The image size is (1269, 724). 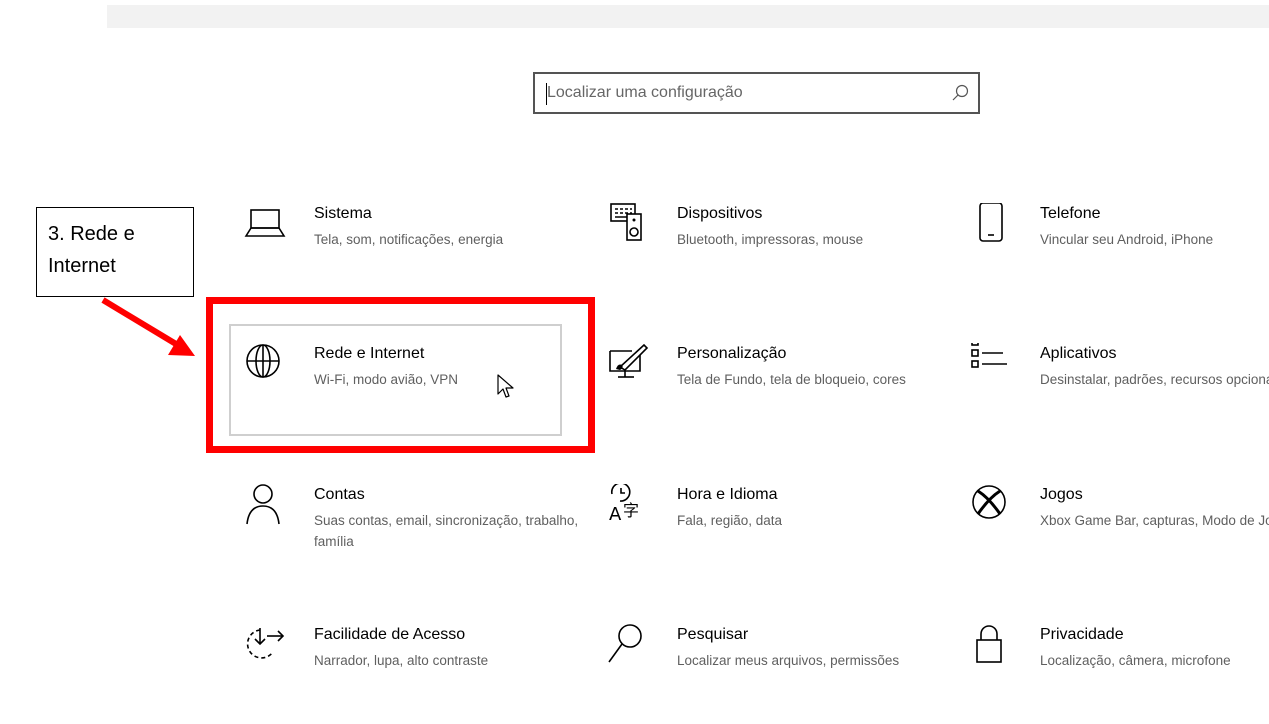 I want to click on time-language-icon: A字, so click(x=628, y=506).